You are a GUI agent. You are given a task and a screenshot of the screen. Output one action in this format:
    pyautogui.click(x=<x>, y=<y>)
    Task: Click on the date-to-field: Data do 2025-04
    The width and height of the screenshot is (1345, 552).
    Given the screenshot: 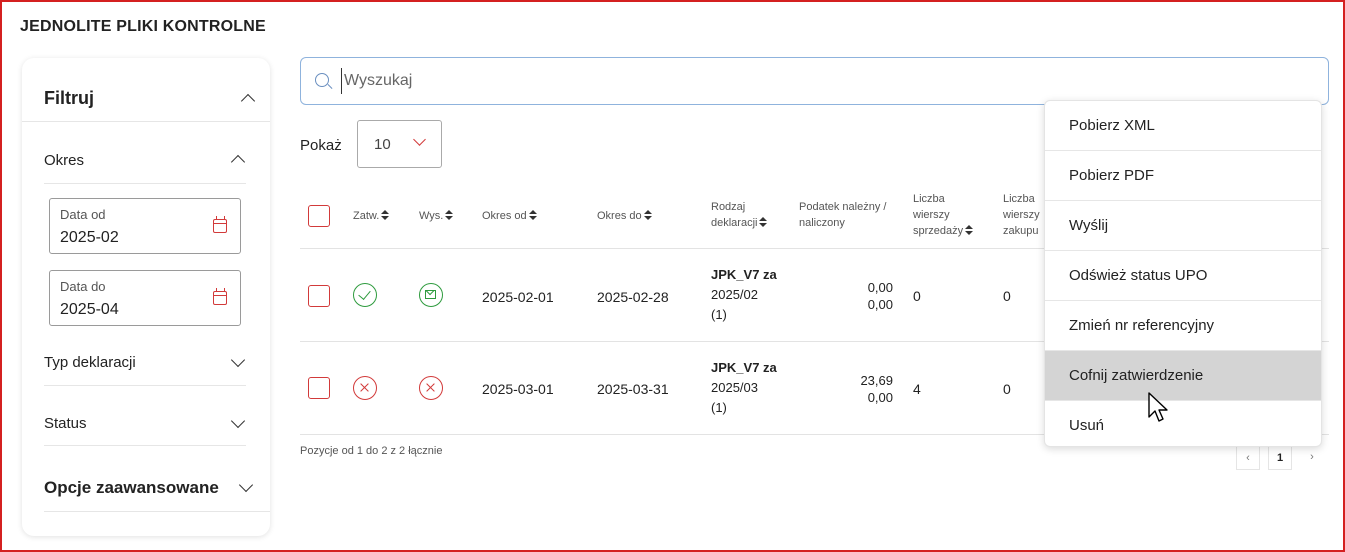 What is the action you would take?
    pyautogui.click(x=145, y=298)
    